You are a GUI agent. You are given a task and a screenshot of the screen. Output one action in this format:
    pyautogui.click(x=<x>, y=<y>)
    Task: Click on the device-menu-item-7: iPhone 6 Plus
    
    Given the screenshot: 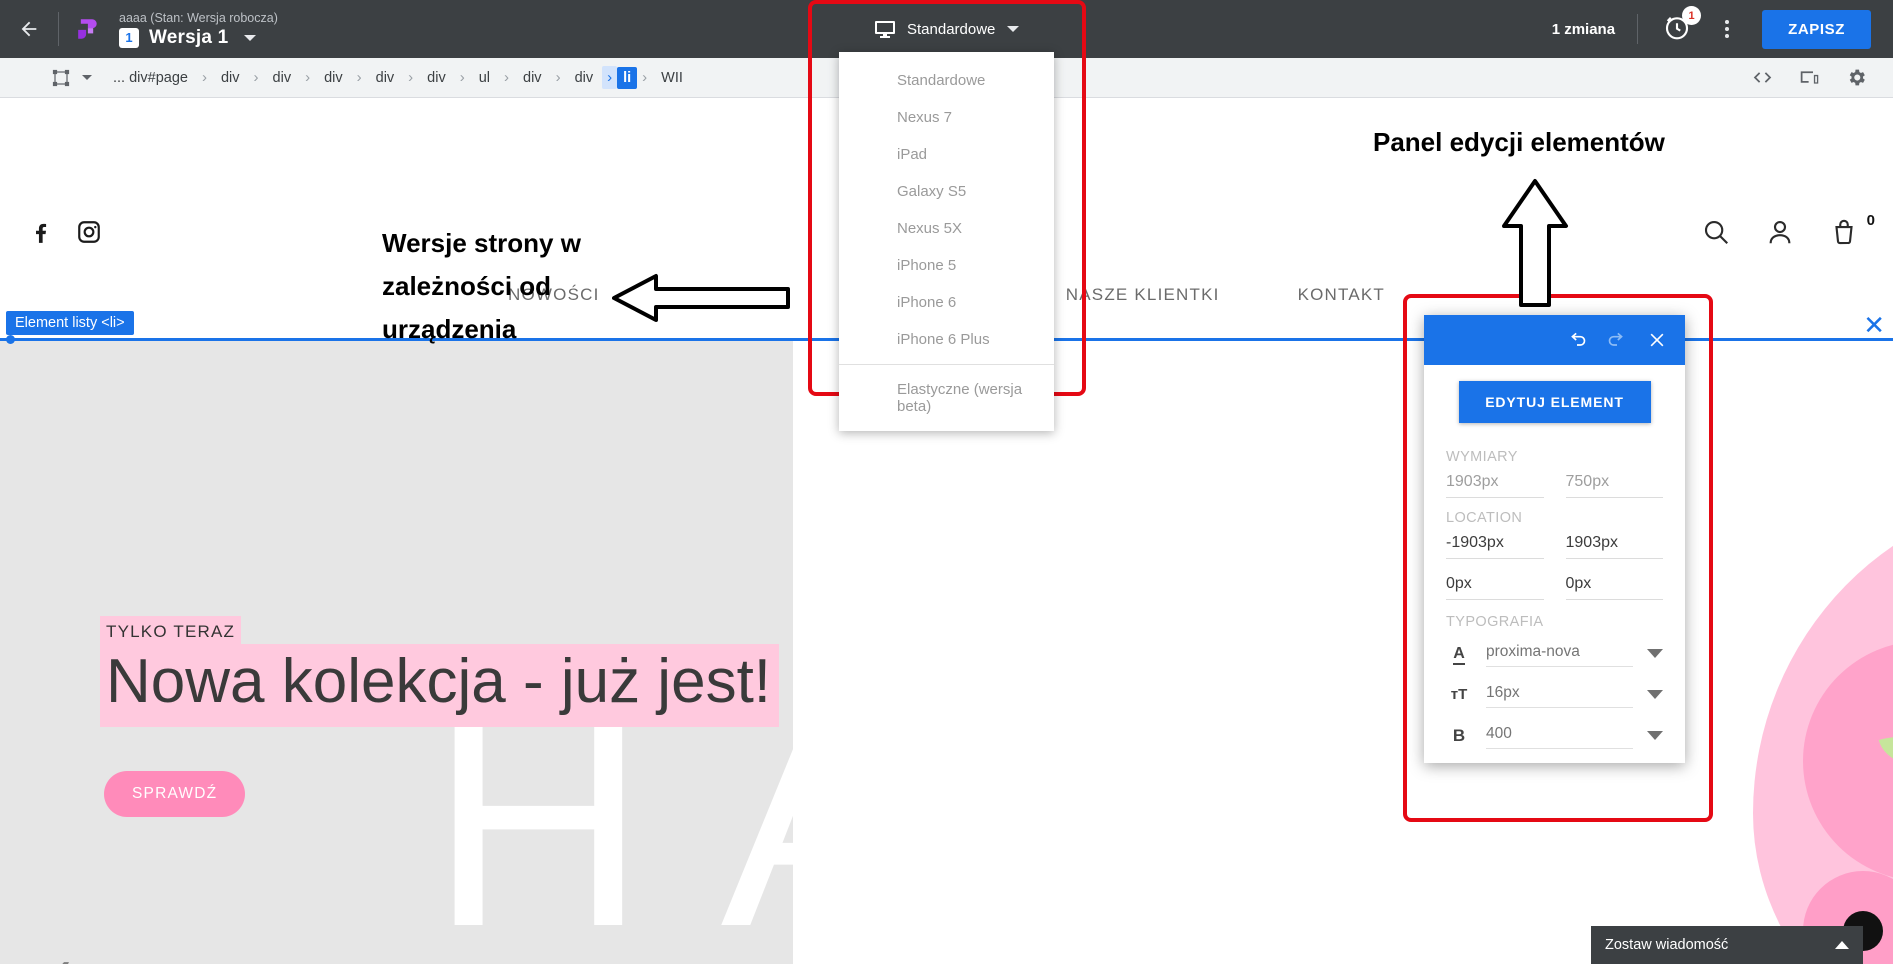 What is the action you would take?
    pyautogui.click(x=946, y=339)
    